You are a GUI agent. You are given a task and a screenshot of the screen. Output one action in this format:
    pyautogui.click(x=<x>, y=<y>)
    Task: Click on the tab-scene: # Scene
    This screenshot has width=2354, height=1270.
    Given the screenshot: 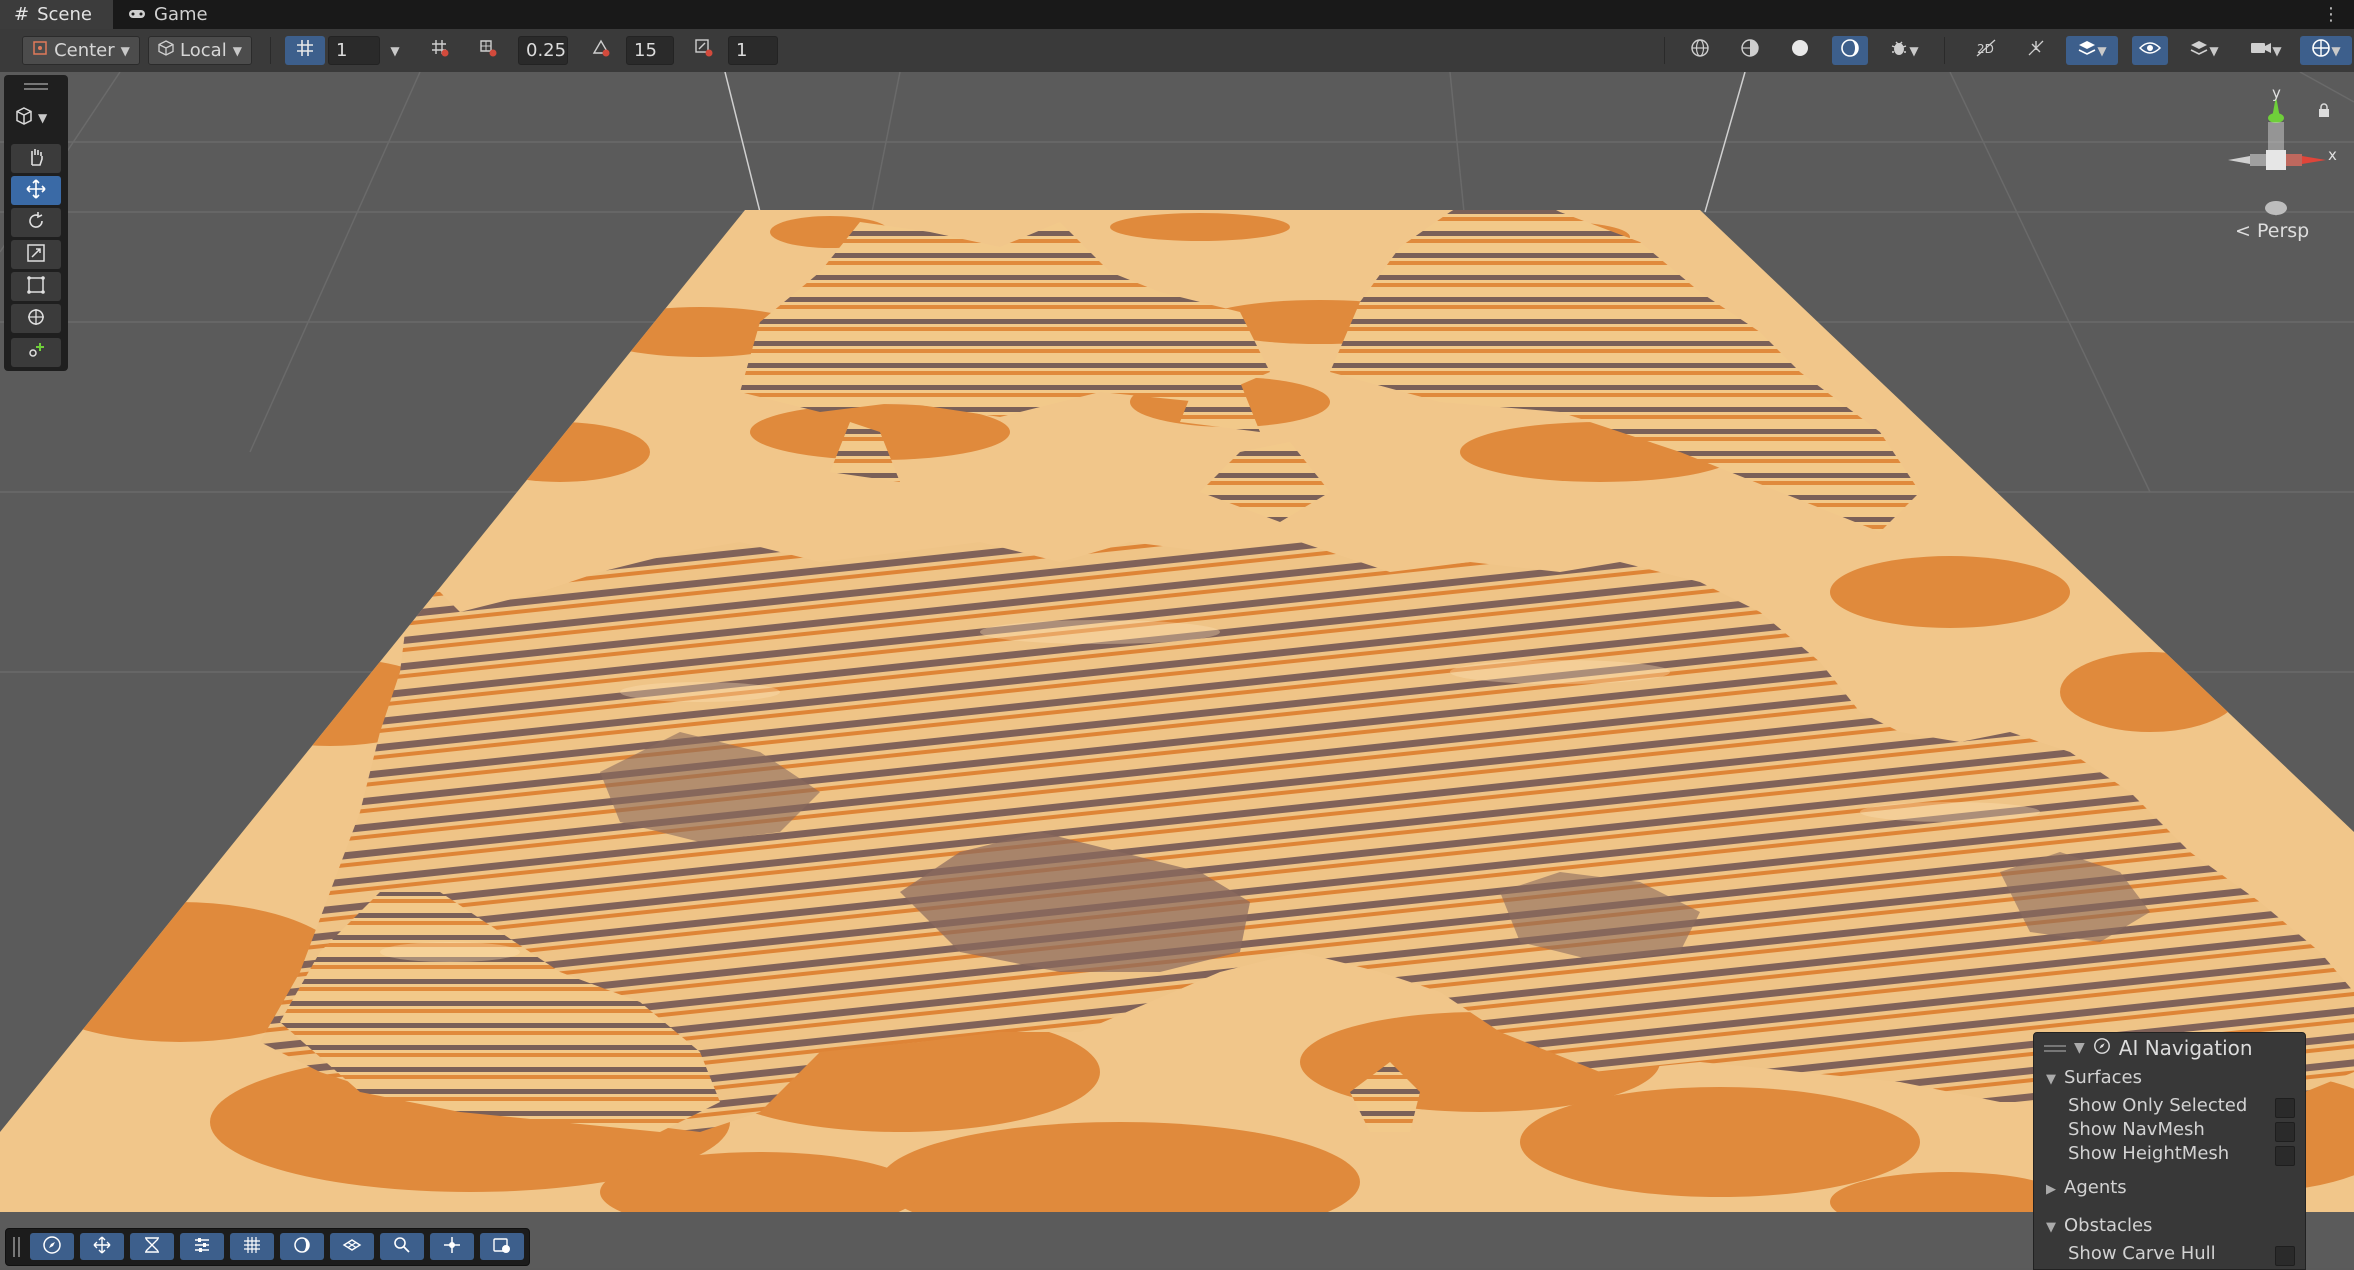 What is the action you would take?
    pyautogui.click(x=56, y=14)
    